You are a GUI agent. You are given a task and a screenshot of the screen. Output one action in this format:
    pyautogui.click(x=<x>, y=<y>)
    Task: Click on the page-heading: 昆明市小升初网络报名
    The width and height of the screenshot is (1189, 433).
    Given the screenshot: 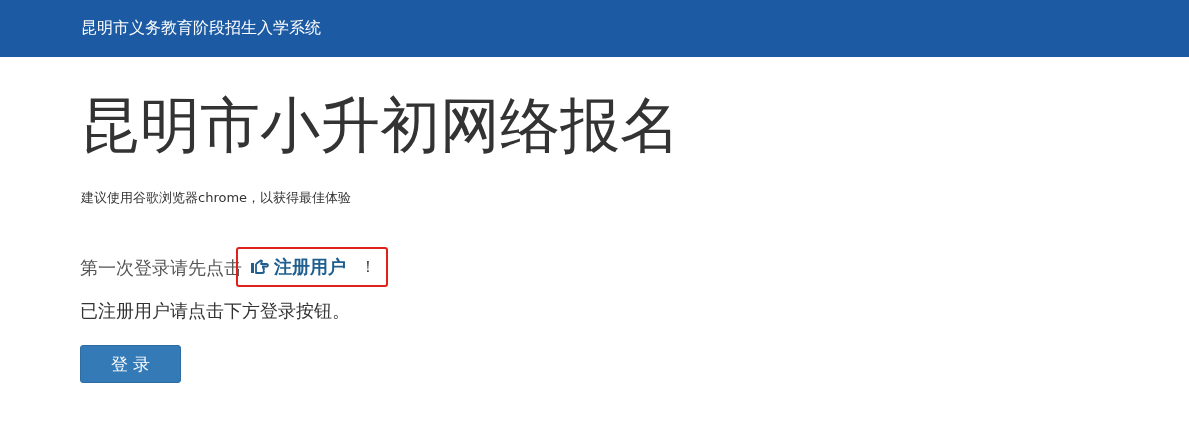 What is the action you would take?
    pyautogui.click(x=380, y=125)
    